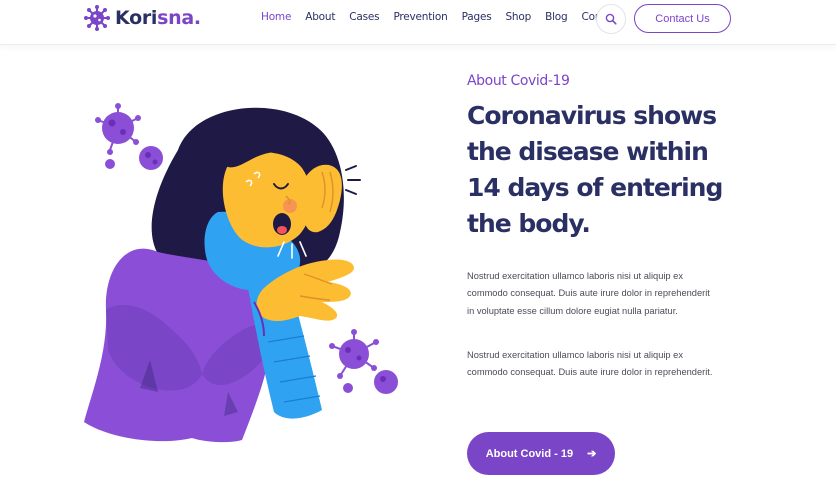 This screenshot has width=836, height=484. I want to click on nav-shop: Shop, so click(518, 17).